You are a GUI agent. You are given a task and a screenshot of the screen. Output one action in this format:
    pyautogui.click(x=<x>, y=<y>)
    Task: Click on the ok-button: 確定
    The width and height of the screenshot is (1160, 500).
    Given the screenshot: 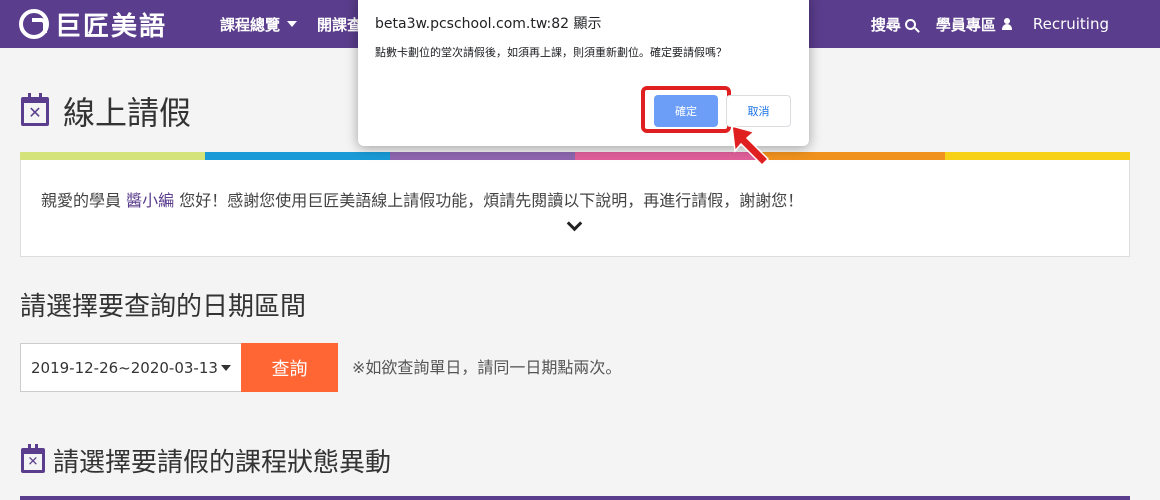 What is the action you would take?
    pyautogui.click(x=686, y=111)
    